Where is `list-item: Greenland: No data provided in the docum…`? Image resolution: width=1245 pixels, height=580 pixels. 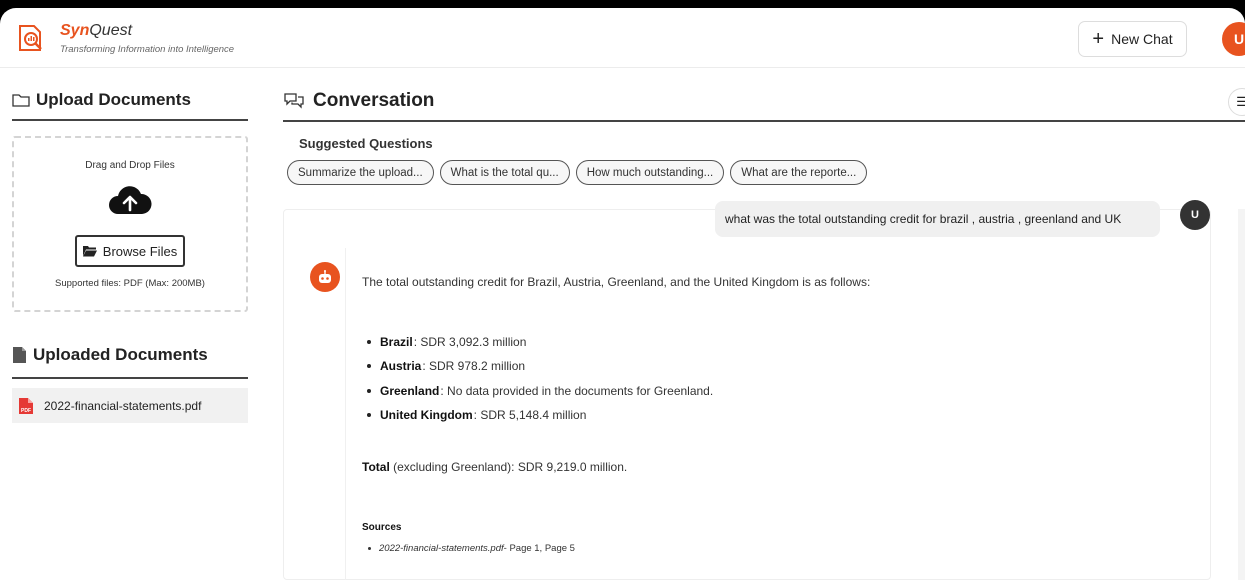
list-item: Greenland: No data provided in the docum… is located at coordinates (537, 391).